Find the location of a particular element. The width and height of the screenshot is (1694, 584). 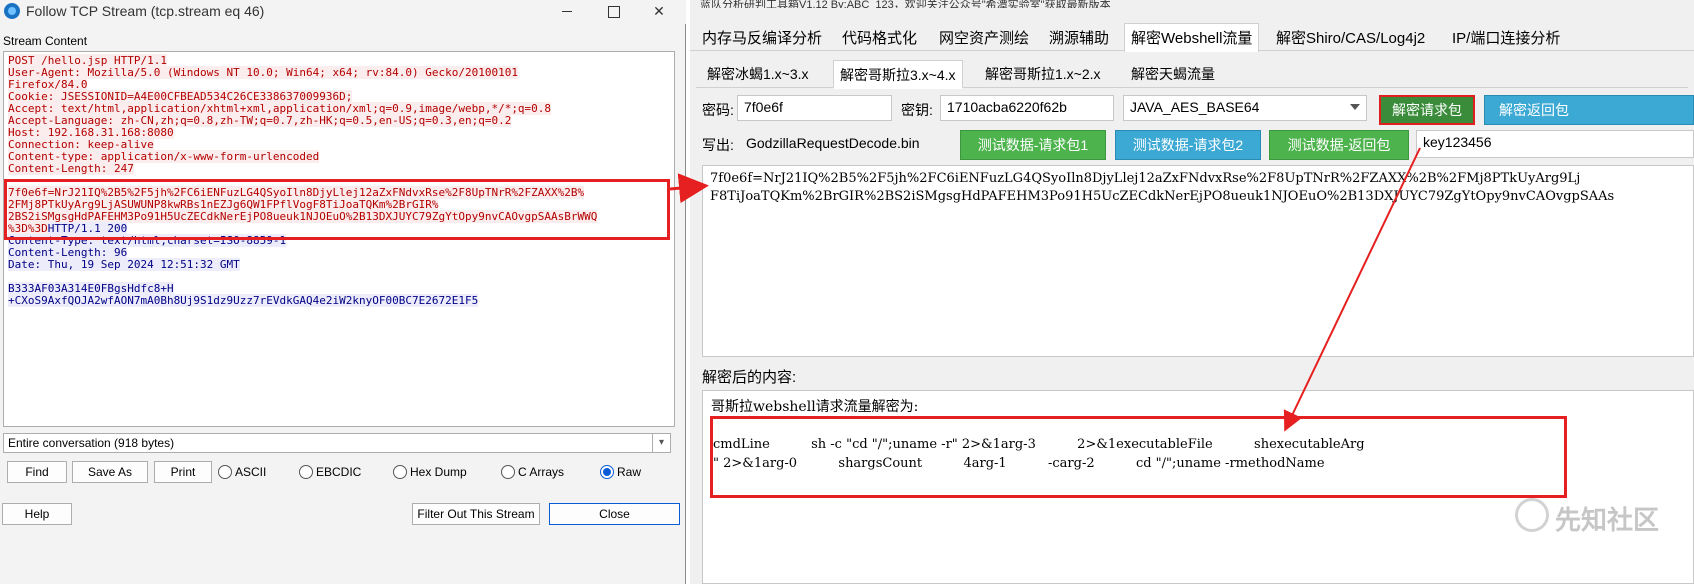

tab-behinder: 解密冰蝎1.x~3.x is located at coordinates (758, 74).